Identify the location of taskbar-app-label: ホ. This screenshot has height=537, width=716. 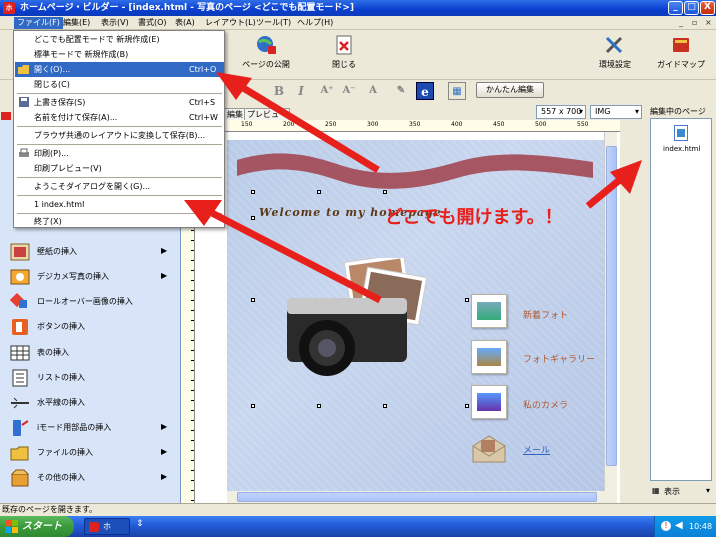
(107, 526).